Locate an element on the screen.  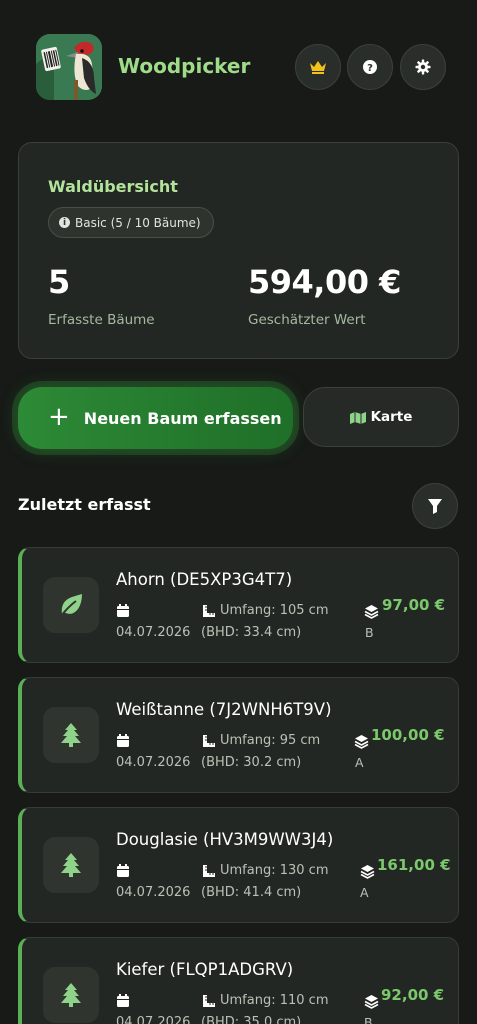
tree-dbh: (BHD: 41.4 cm) is located at coordinates (251, 892).